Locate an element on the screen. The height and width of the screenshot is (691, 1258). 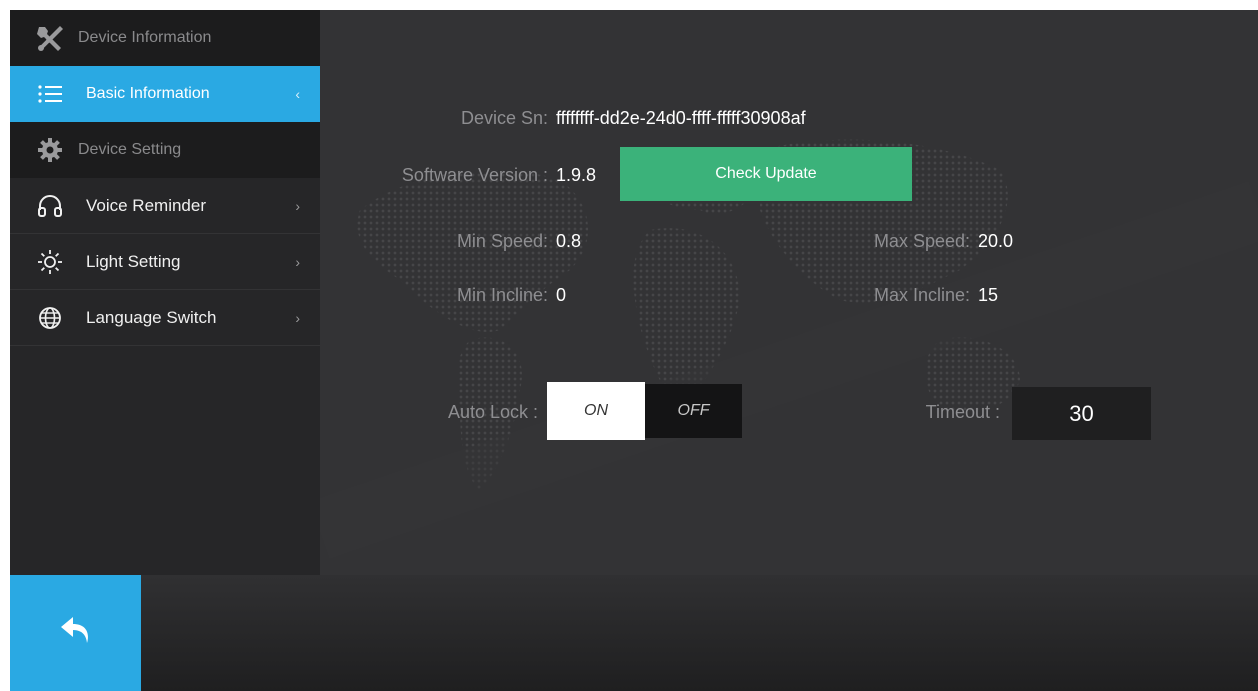
back-button is located at coordinates (75, 633).